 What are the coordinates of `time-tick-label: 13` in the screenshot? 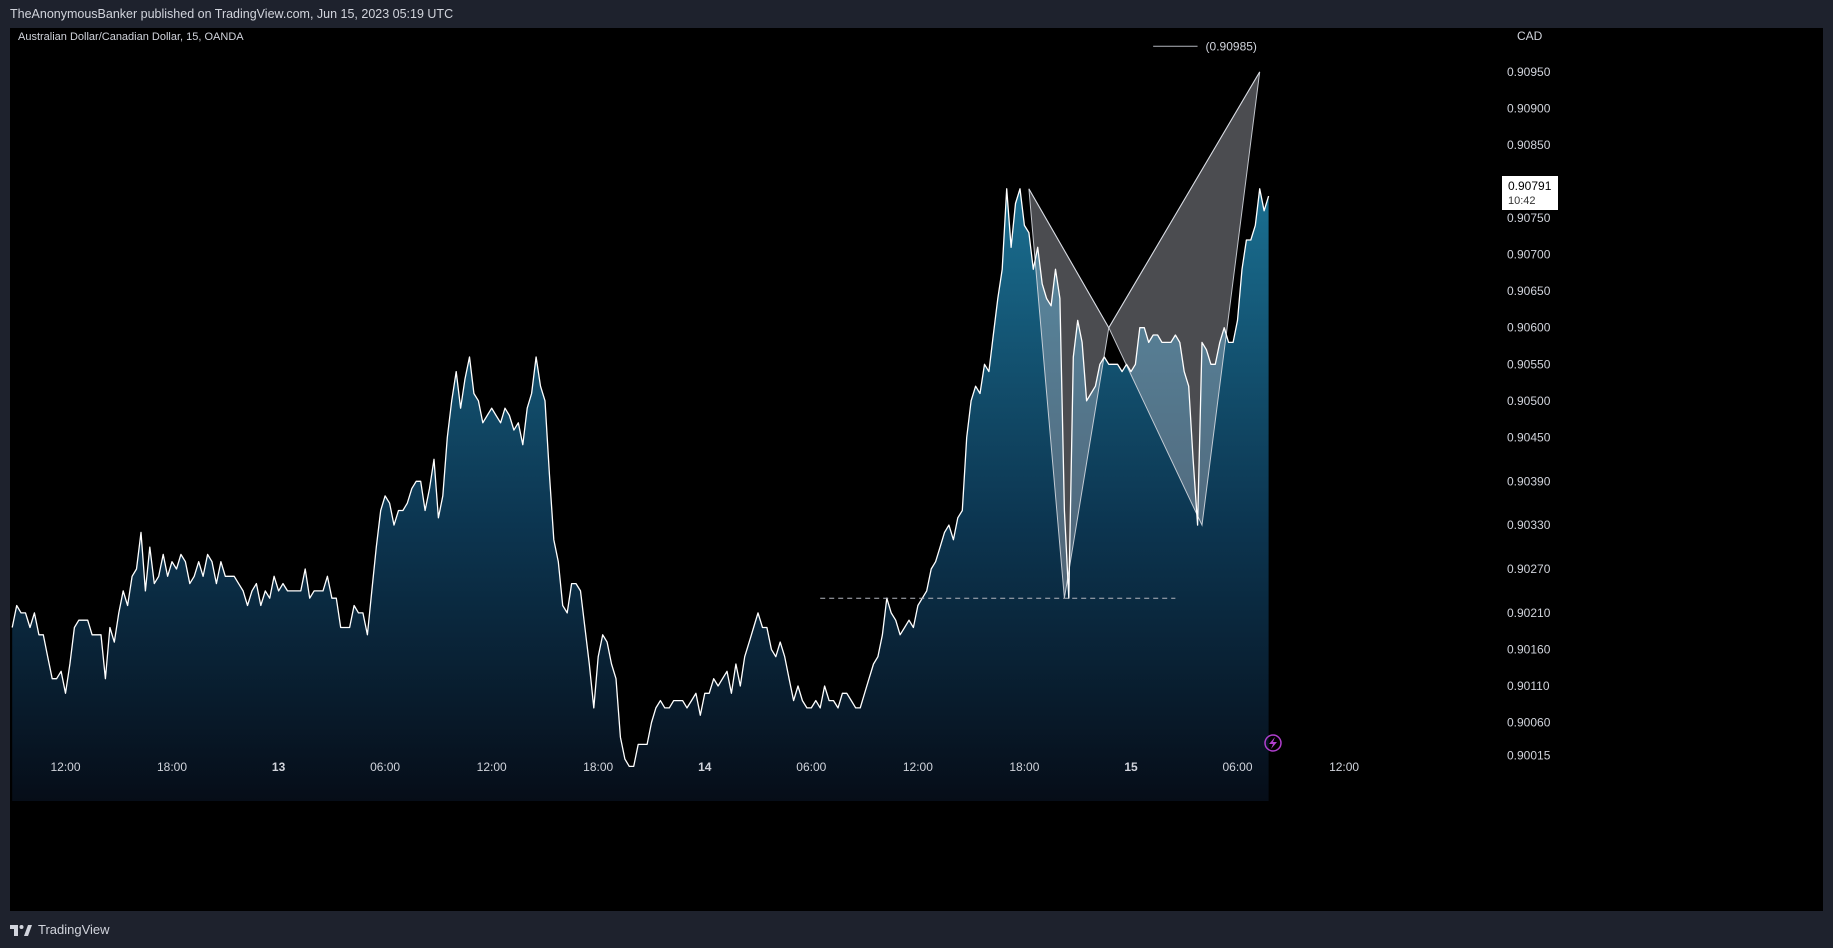 It's located at (279, 767).